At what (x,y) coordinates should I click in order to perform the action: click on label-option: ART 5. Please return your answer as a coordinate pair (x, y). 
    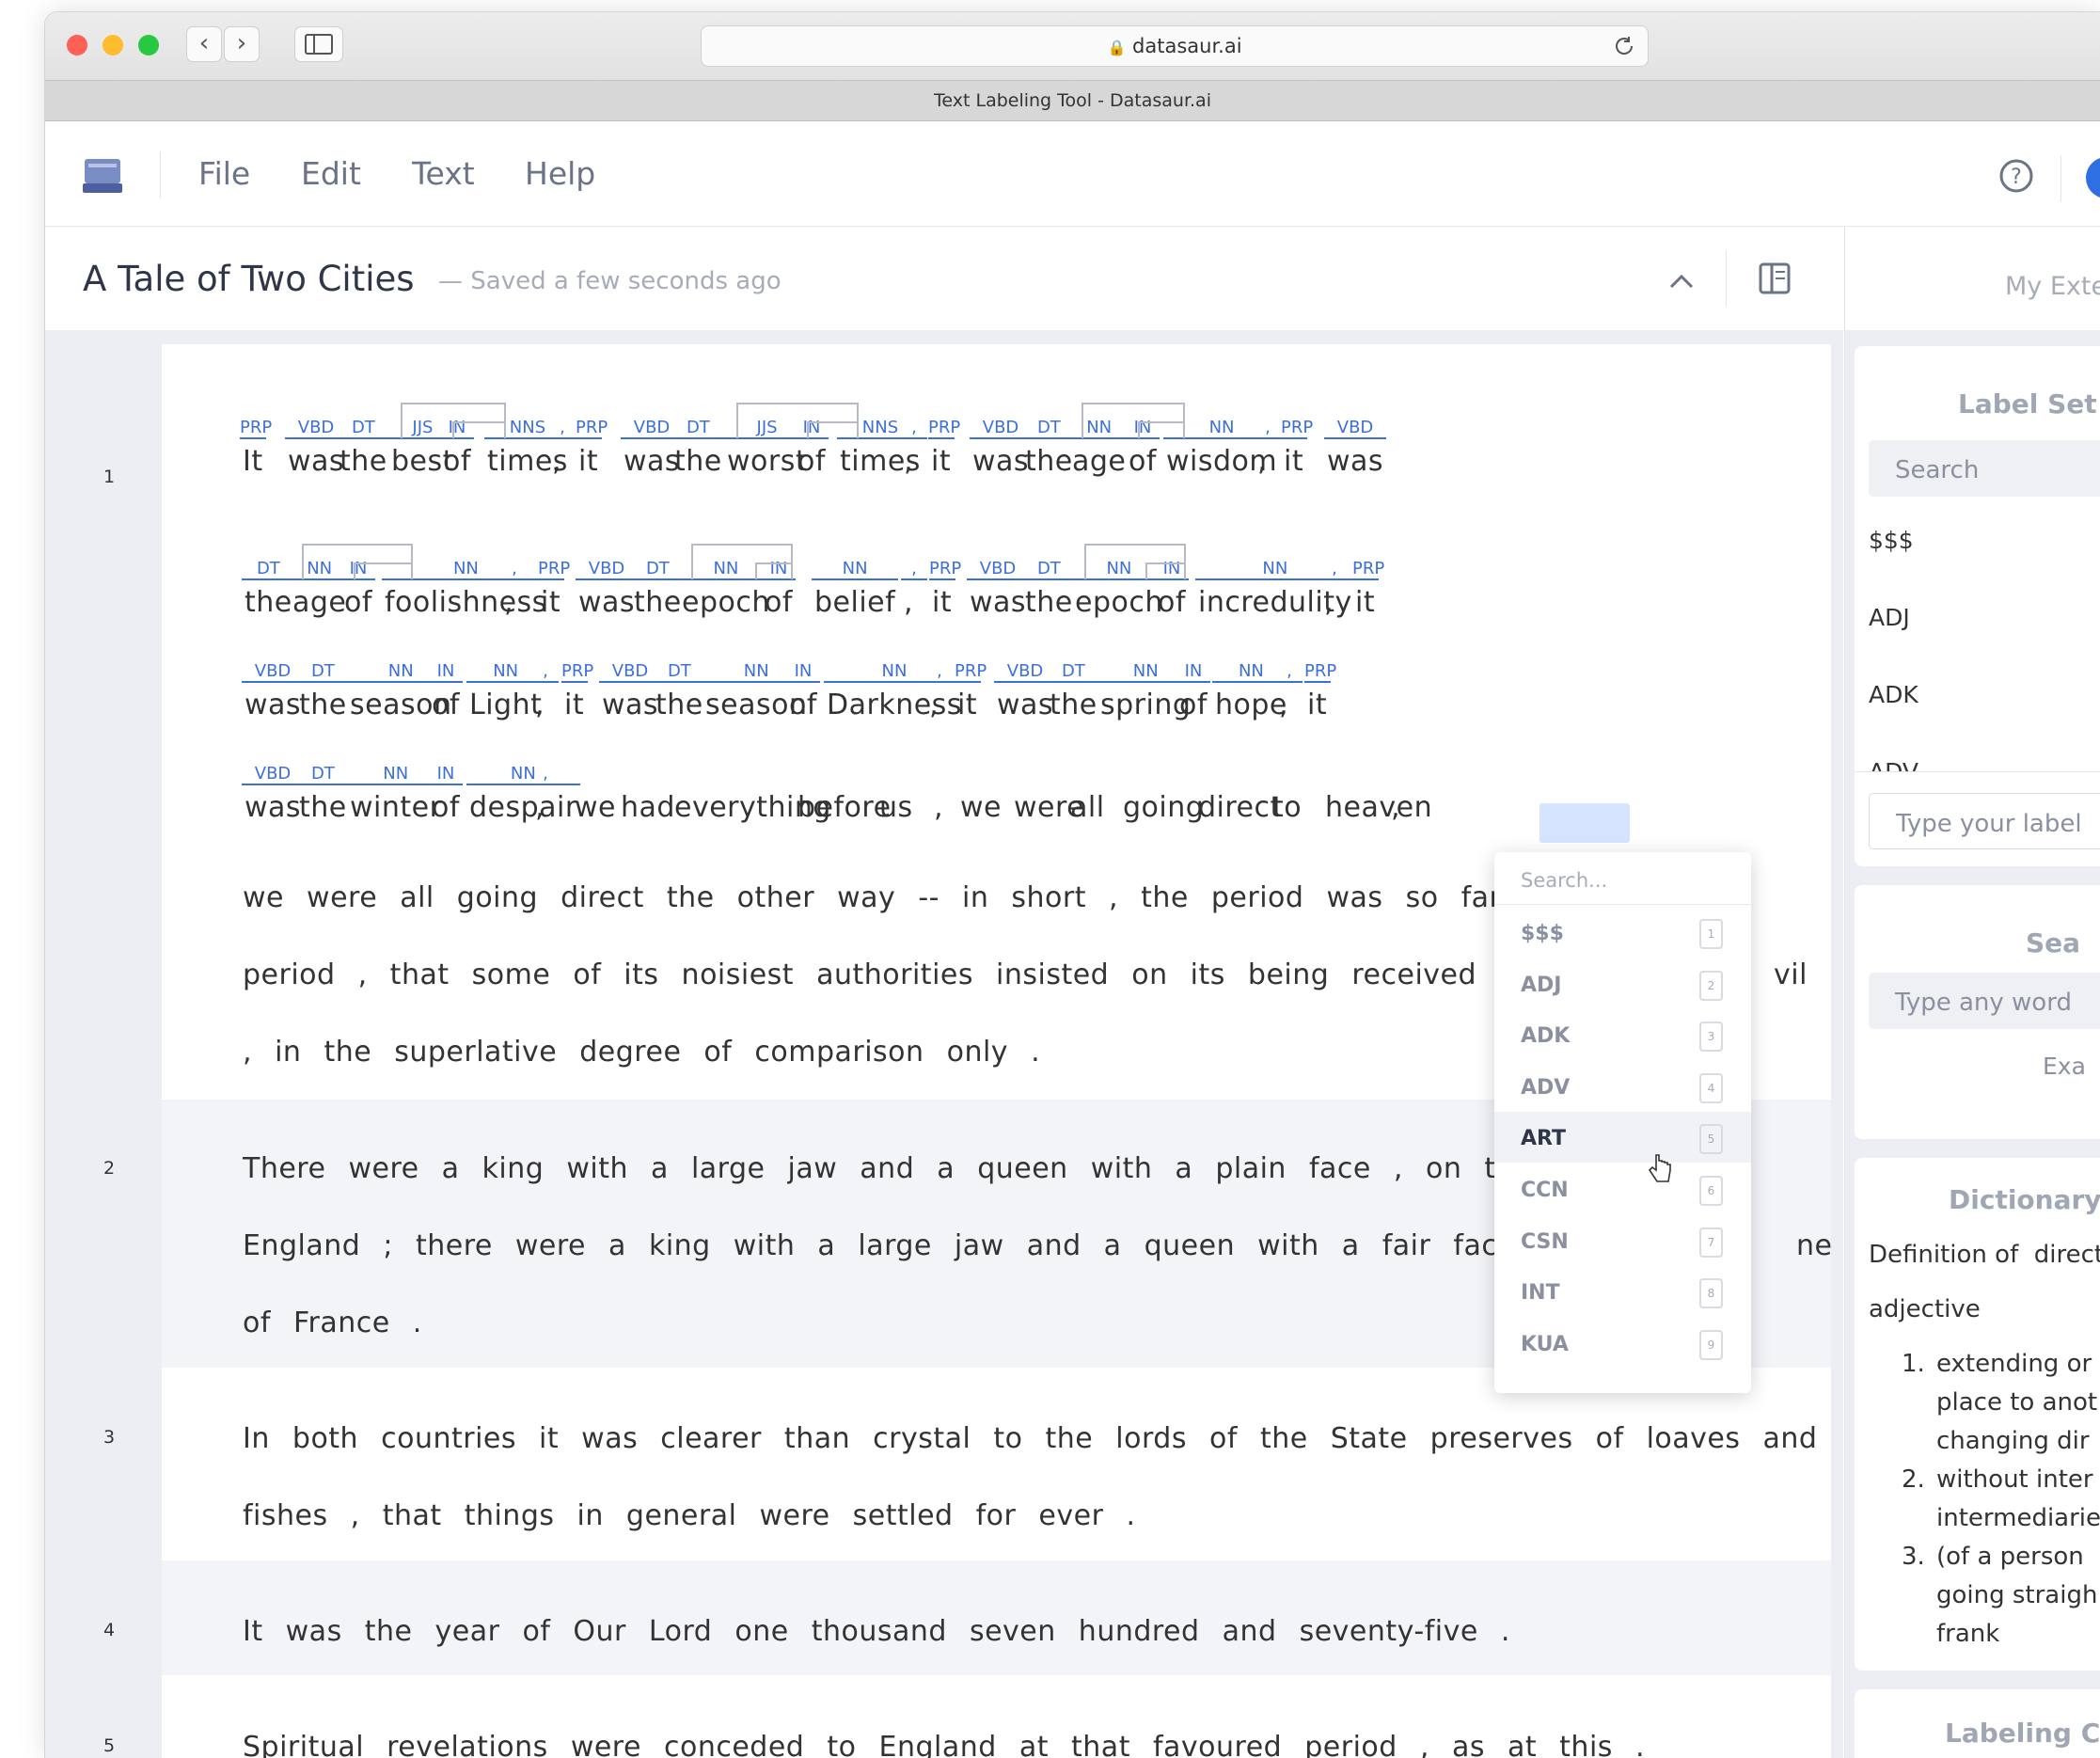
    Looking at the image, I should click on (1622, 1138).